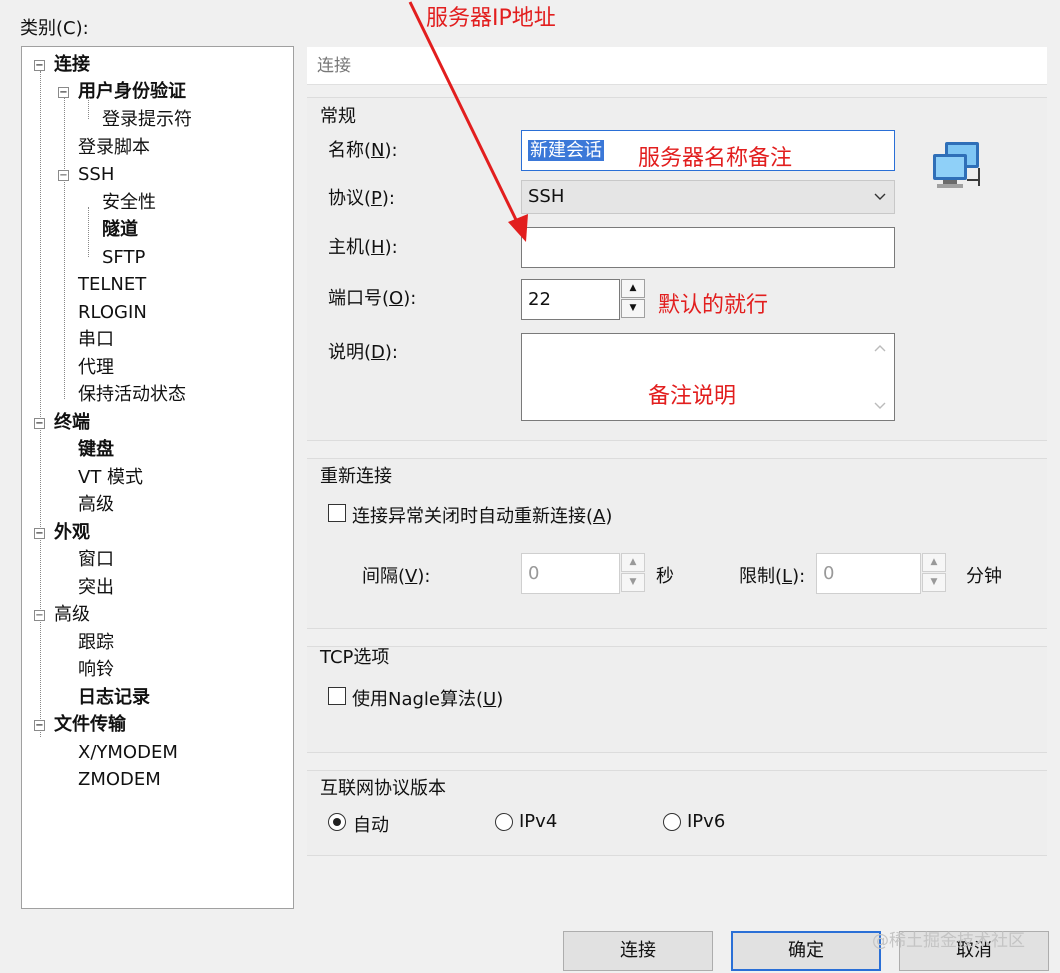 This screenshot has height=973, width=1060. What do you see at coordinates (677, 543) in the screenshot?
I see `reconnect-group` at bounding box center [677, 543].